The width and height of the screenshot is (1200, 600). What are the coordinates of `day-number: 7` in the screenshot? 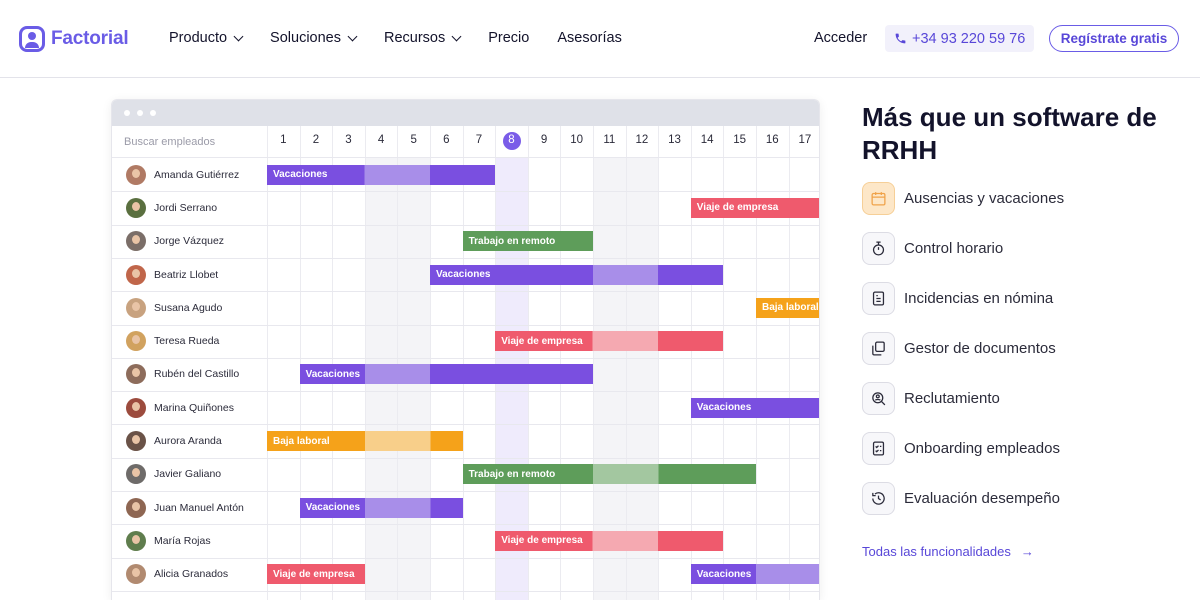 It's located at (479, 140).